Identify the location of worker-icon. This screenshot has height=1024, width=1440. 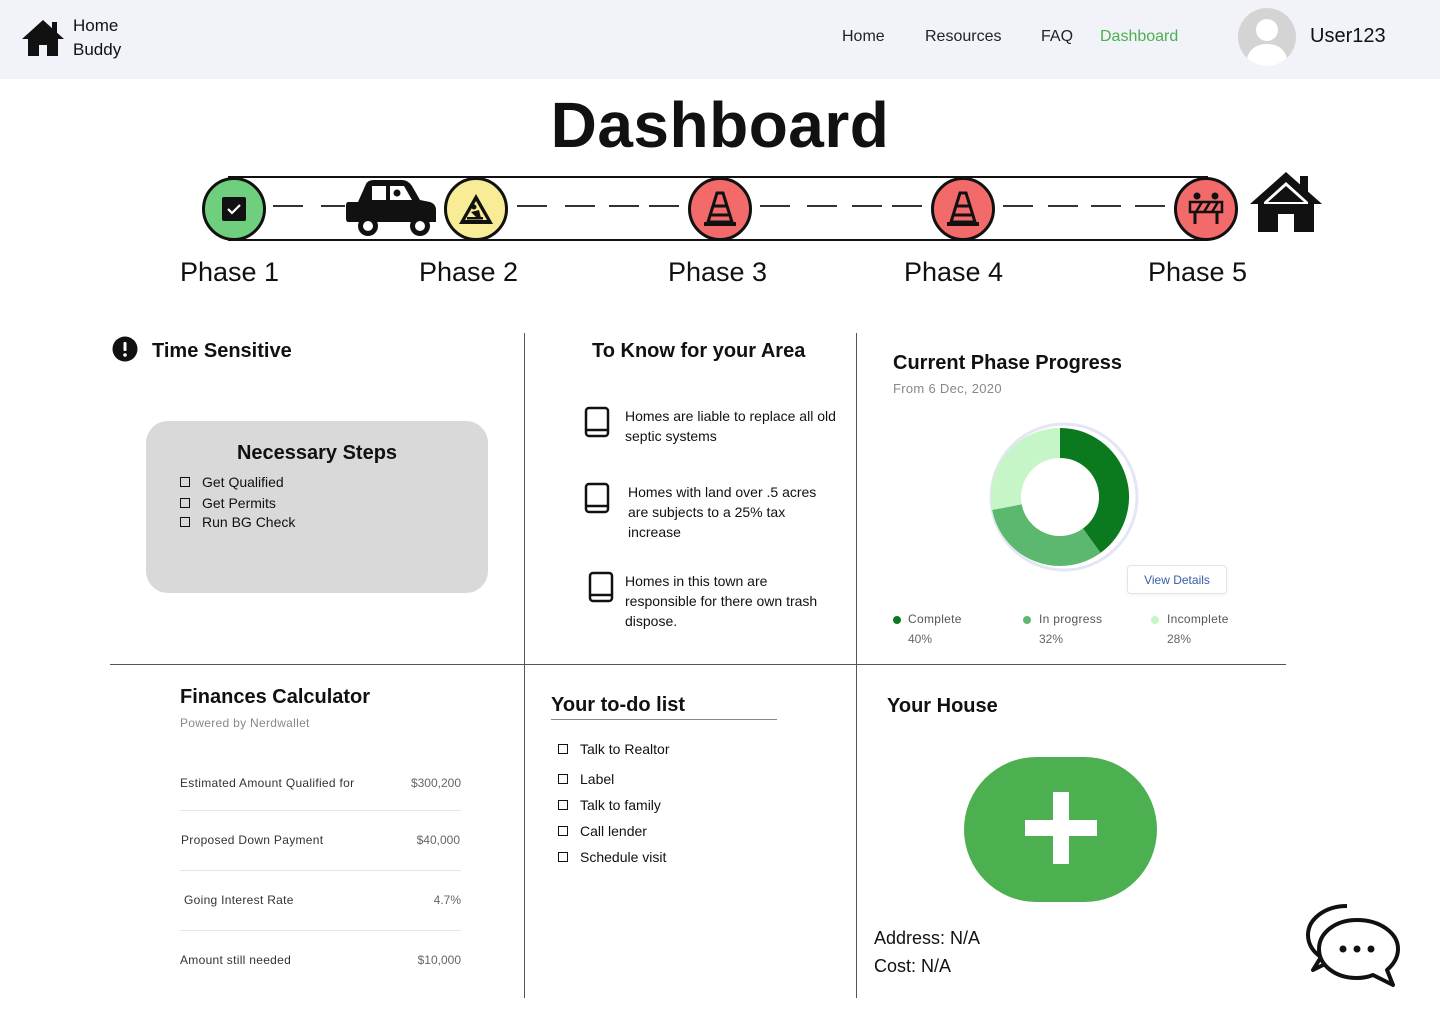
(476, 209).